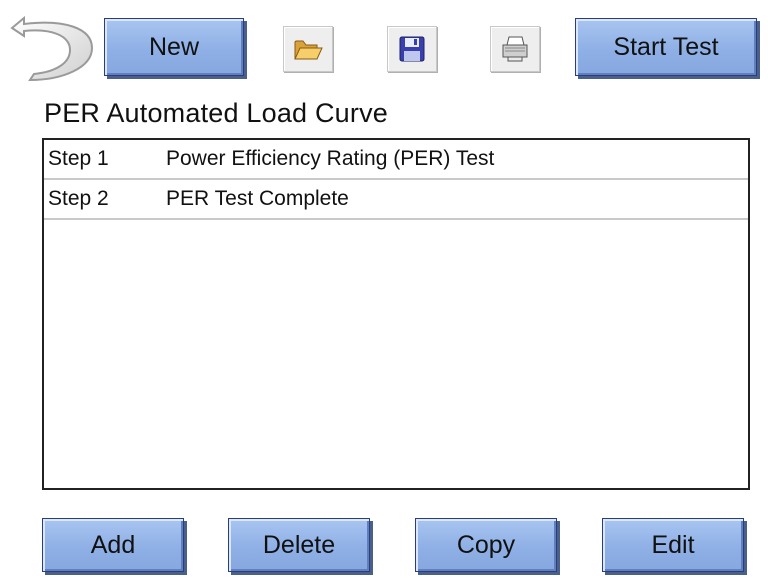 Image resolution: width=768 pixels, height=578 pixels. What do you see at coordinates (257, 198) in the screenshot?
I see `step-description: PER Test Complete` at bounding box center [257, 198].